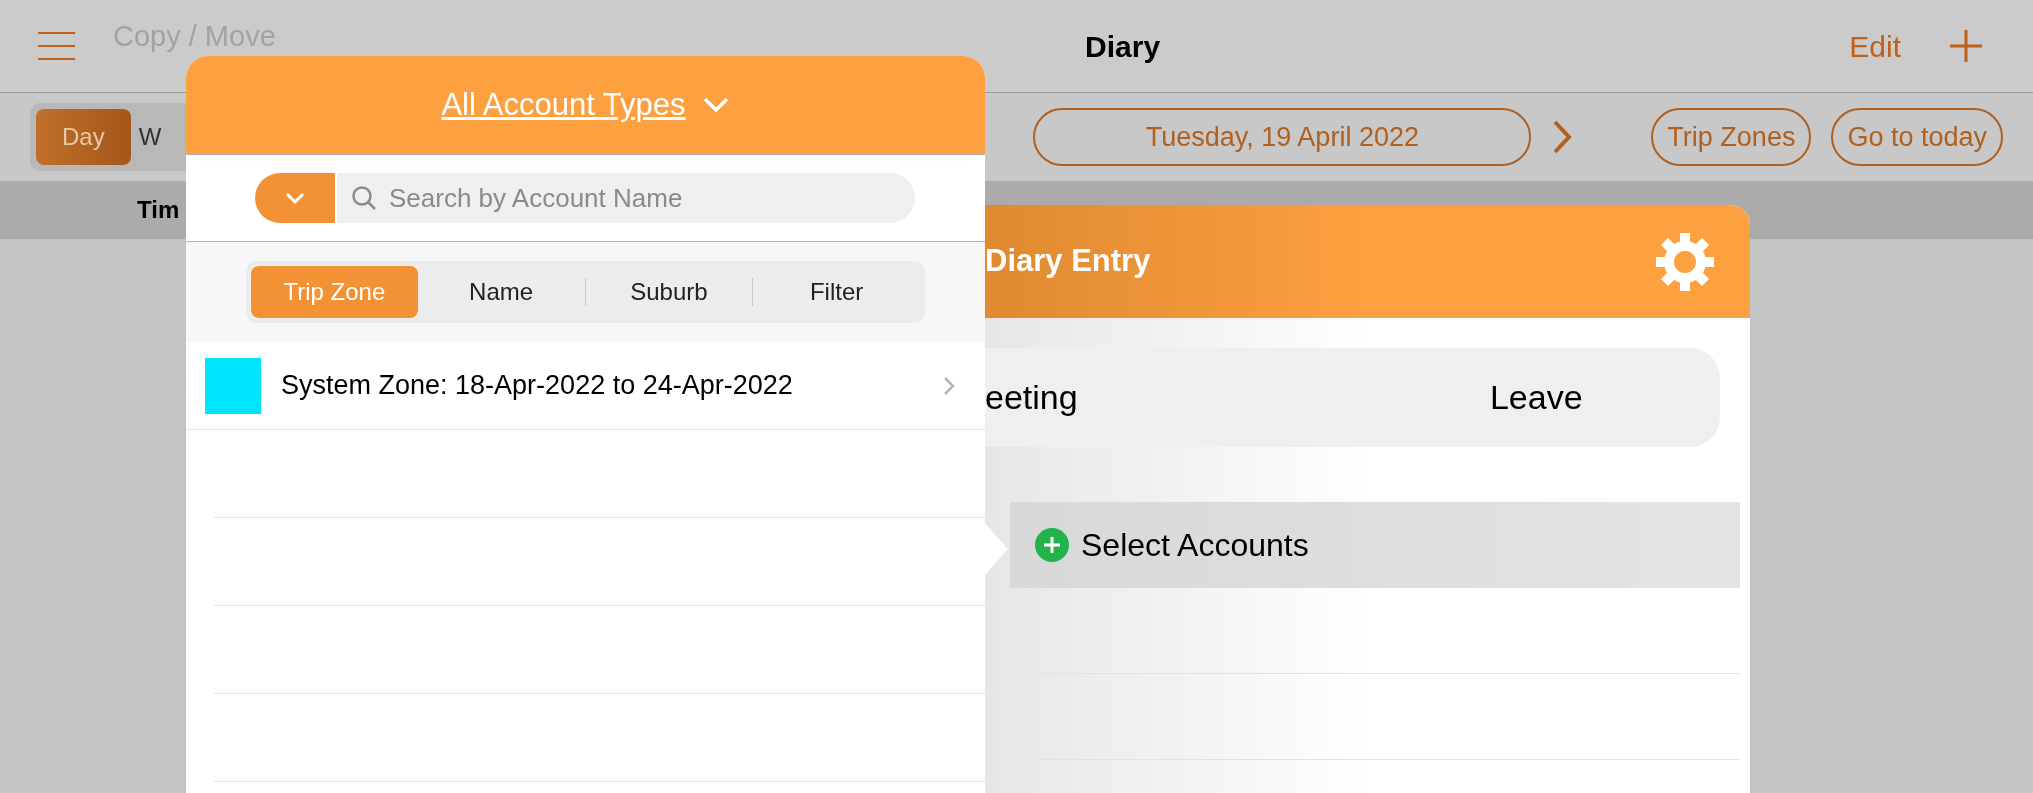 The height and width of the screenshot is (793, 2033). Describe the element at coordinates (501, 292) in the screenshot. I see `filter-tab: Name` at that location.